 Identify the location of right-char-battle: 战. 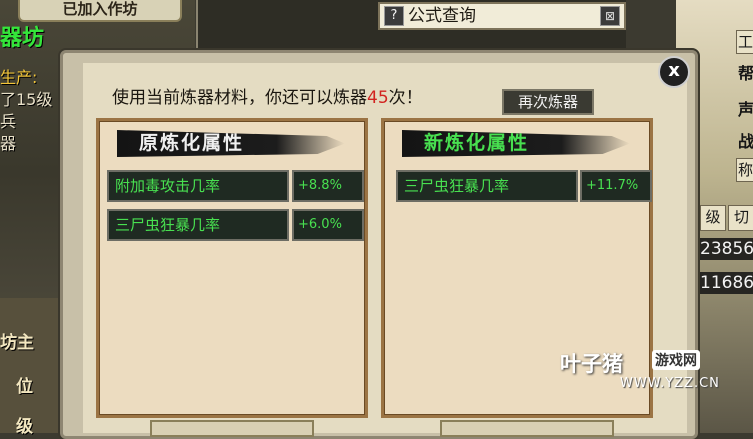
(745, 141).